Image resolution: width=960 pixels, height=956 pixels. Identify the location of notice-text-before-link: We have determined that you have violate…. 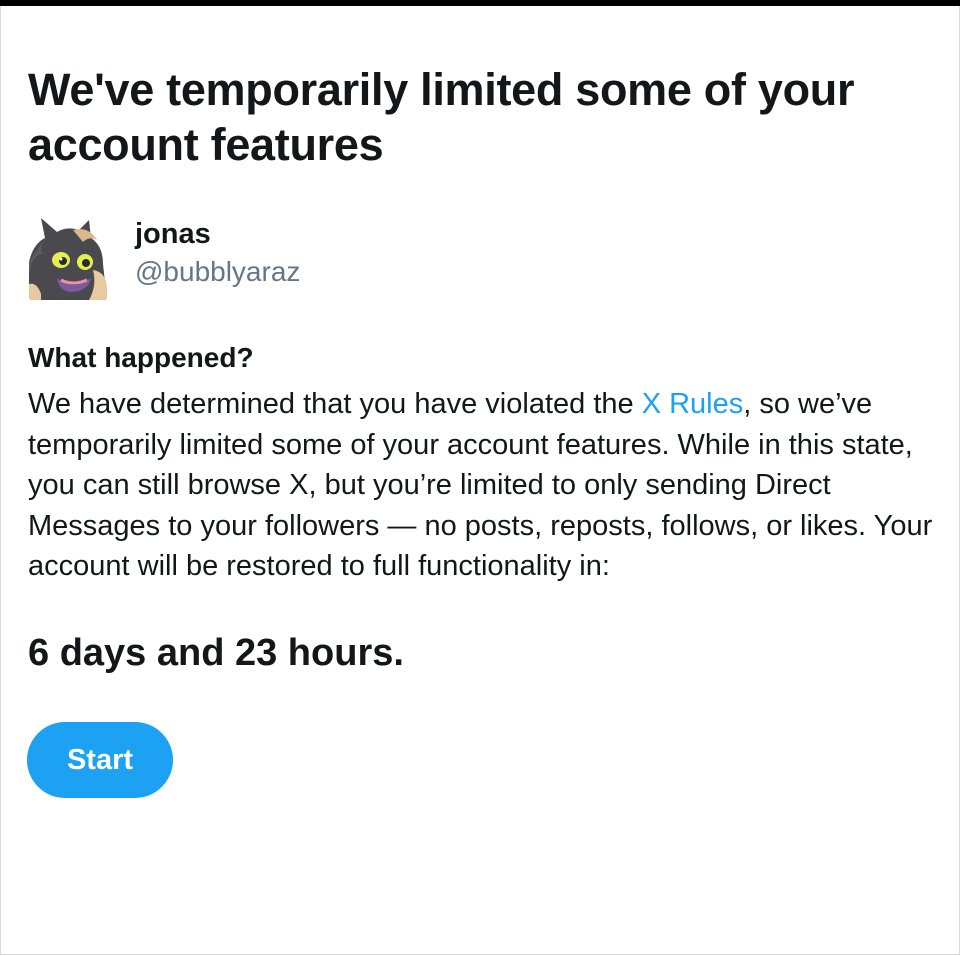
(335, 404).